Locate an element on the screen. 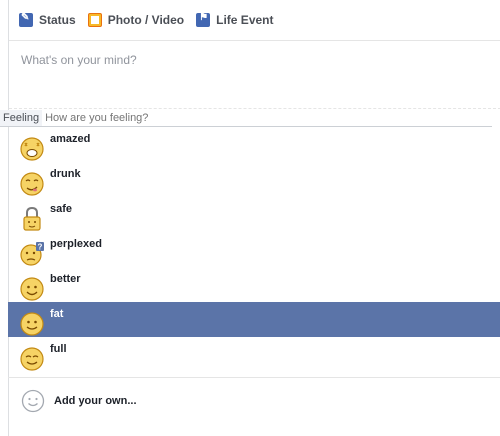  tab-status-label: Status is located at coordinates (57, 20).